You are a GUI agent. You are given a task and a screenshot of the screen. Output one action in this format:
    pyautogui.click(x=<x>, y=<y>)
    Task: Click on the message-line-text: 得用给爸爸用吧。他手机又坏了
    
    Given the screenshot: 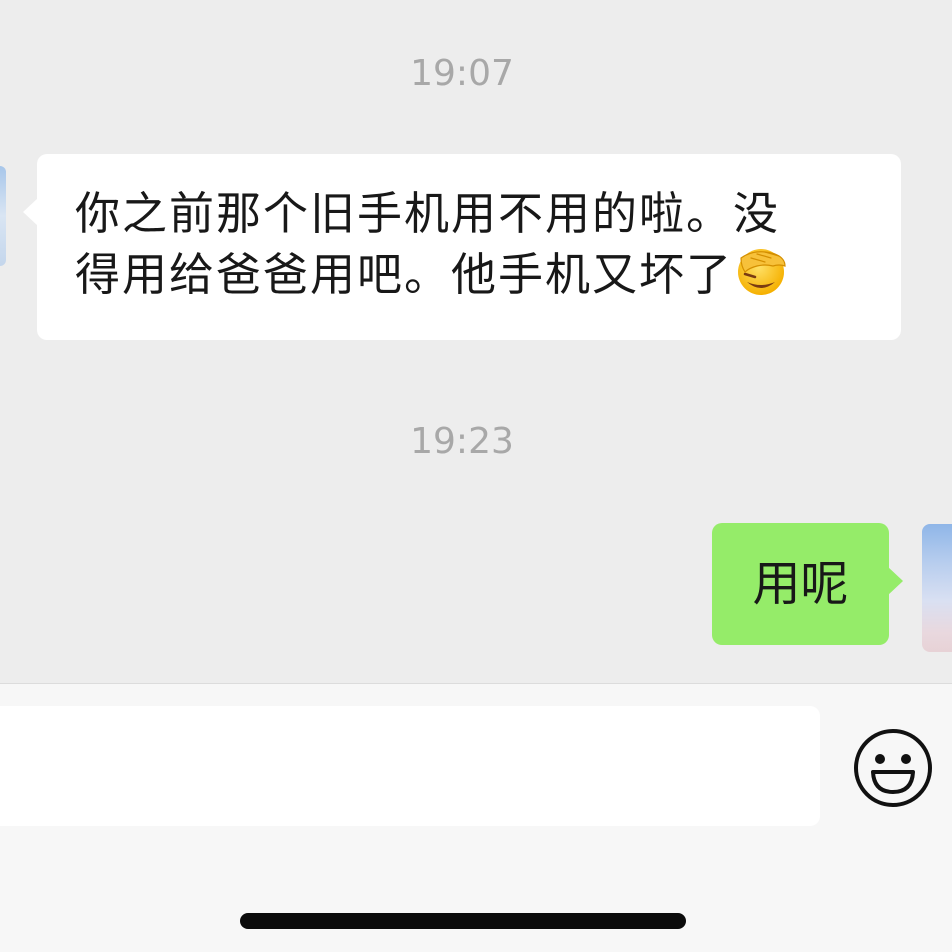 What is the action you would take?
    pyautogui.click(x=404, y=274)
    